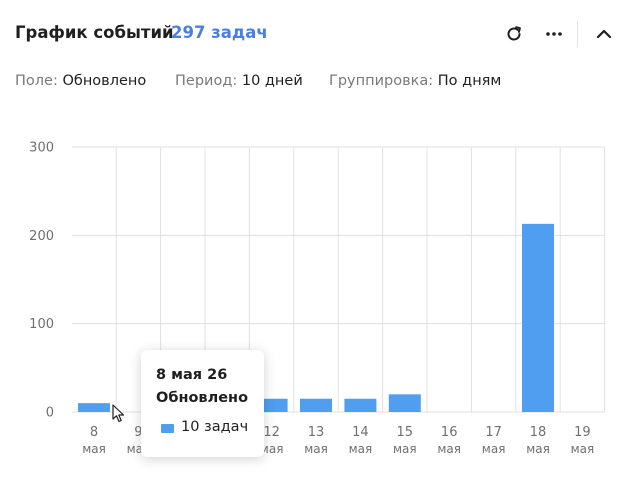 Image resolution: width=626 pixels, height=494 pixels. Describe the element at coordinates (104, 81) in the screenshot. I see `filter-field-value: Обновлено` at that location.